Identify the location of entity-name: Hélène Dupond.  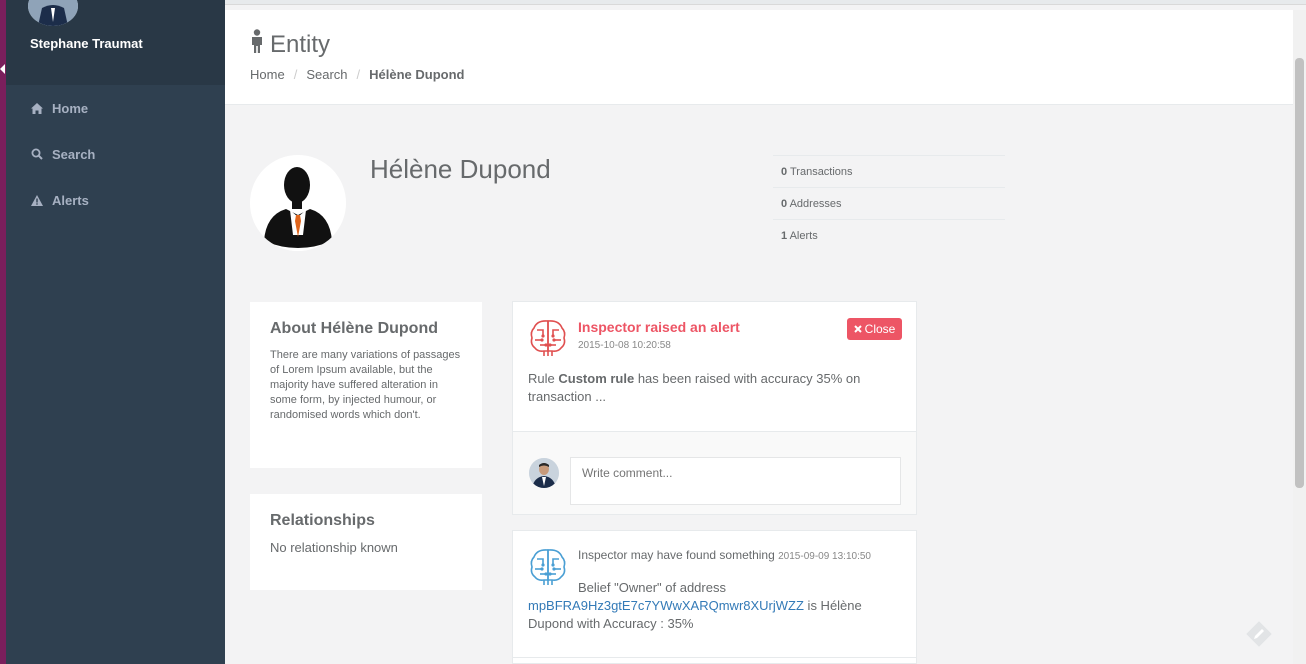
(460, 169).